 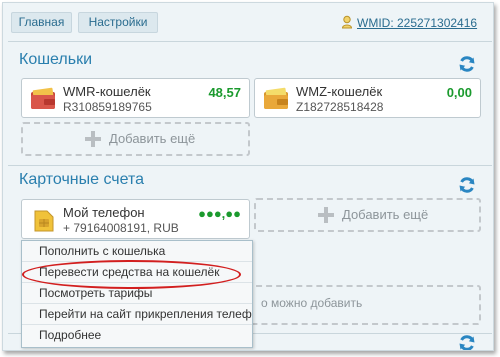 I want to click on wallet-number: Z182728518428, so click(x=340, y=107).